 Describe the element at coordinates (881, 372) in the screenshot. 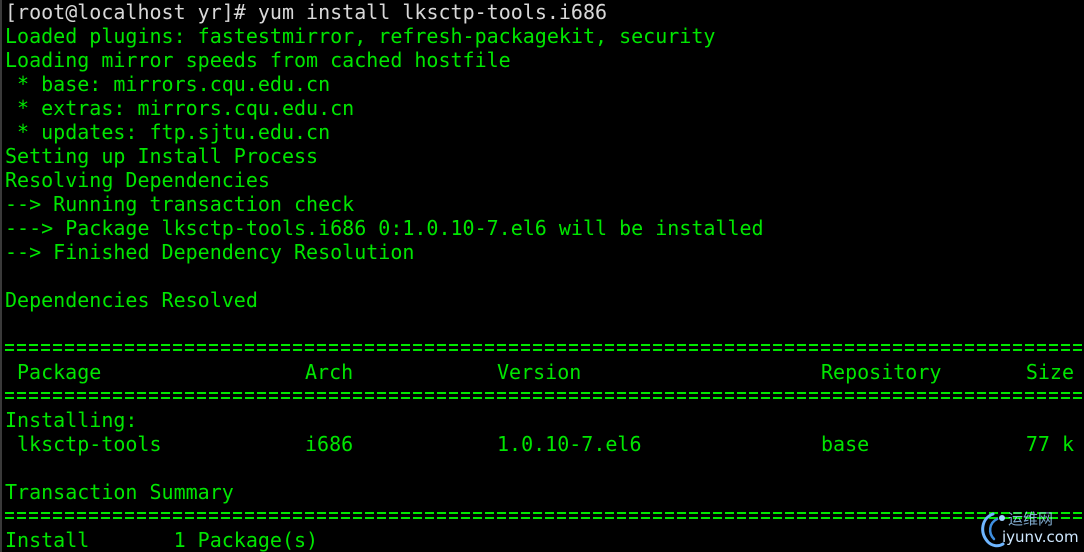

I see `header-repository: Repository` at that location.